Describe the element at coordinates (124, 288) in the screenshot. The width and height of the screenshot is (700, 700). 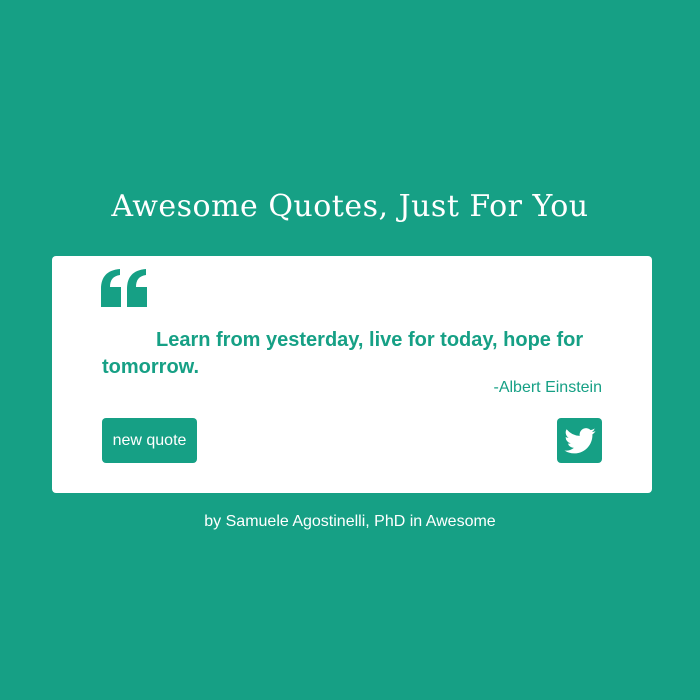
I see `quote-left-icon` at that location.